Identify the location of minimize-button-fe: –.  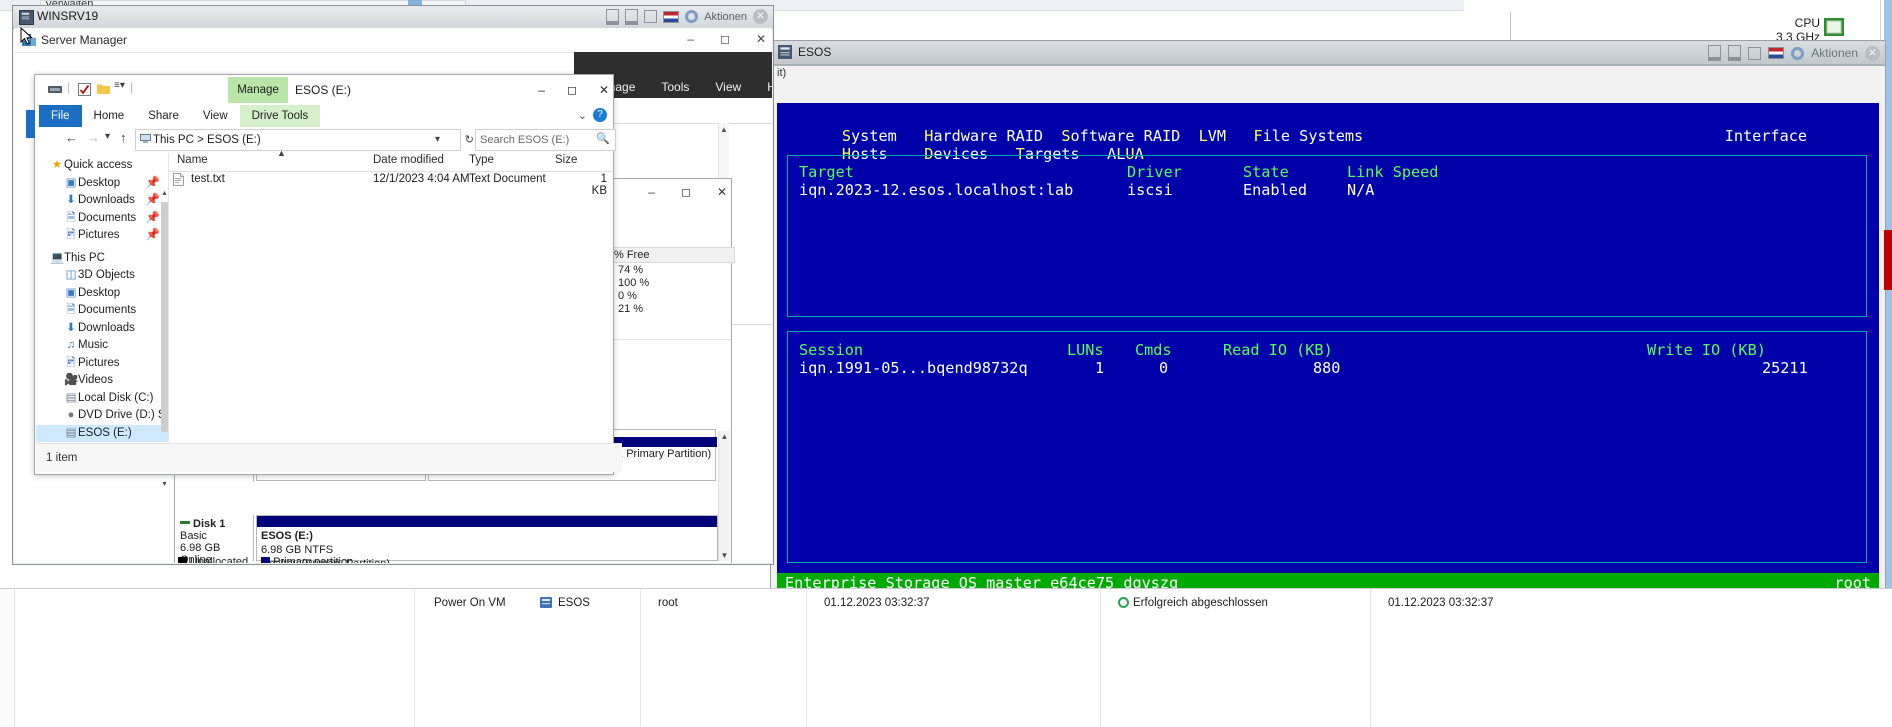
(541, 90).